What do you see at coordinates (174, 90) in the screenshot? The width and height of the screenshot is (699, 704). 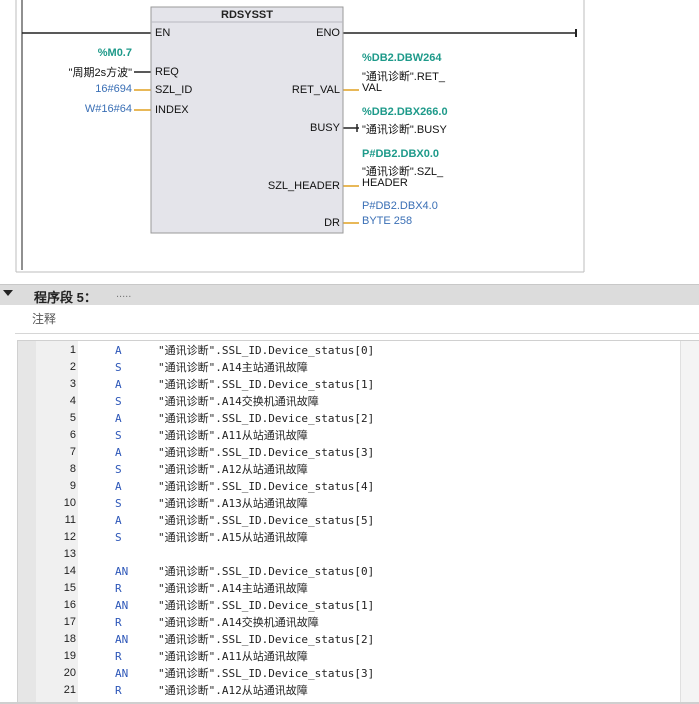 I see `pin-szl-id: SZL_ID` at bounding box center [174, 90].